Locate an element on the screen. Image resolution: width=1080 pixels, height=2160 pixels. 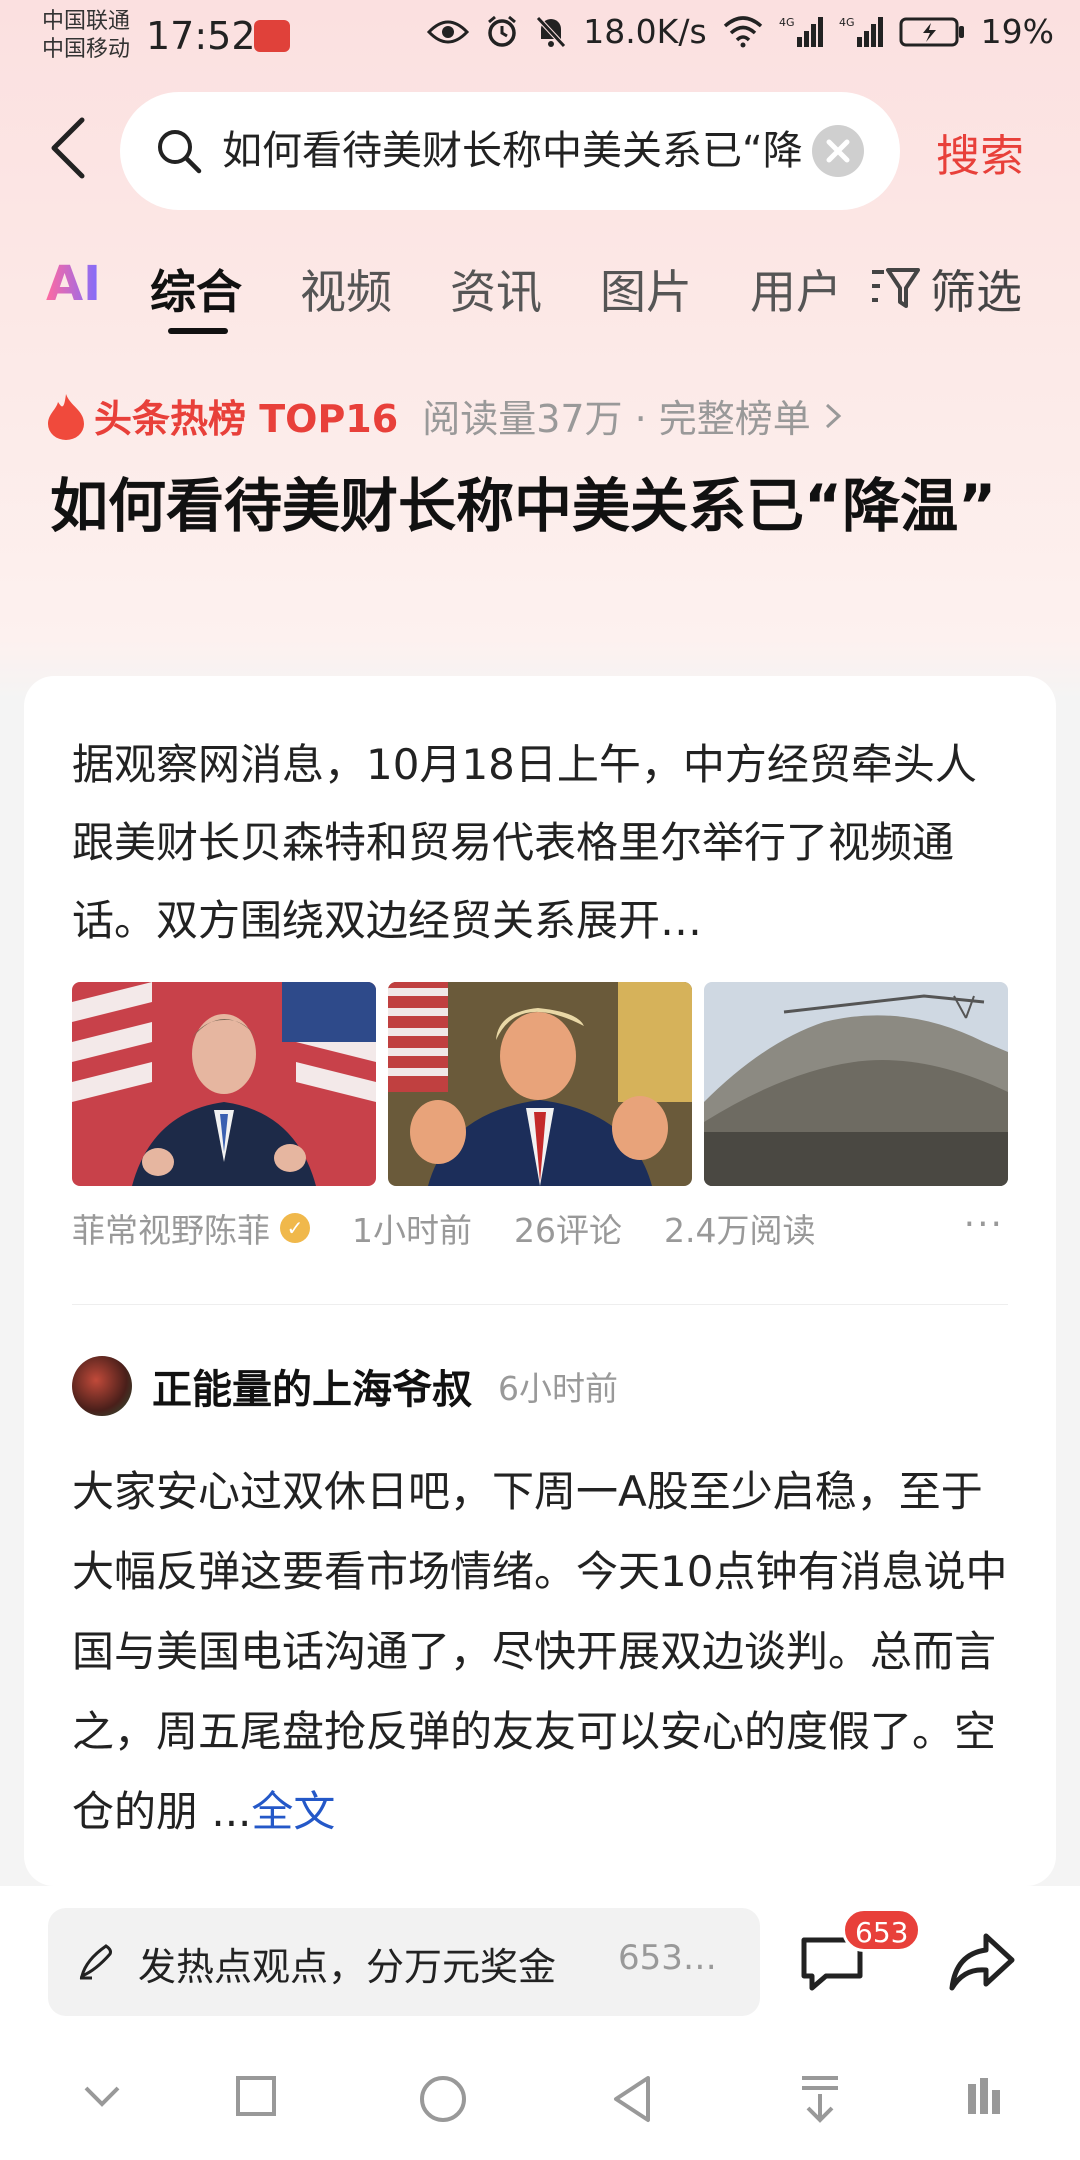
tab-images: 图片 is located at coordinates (646, 289).